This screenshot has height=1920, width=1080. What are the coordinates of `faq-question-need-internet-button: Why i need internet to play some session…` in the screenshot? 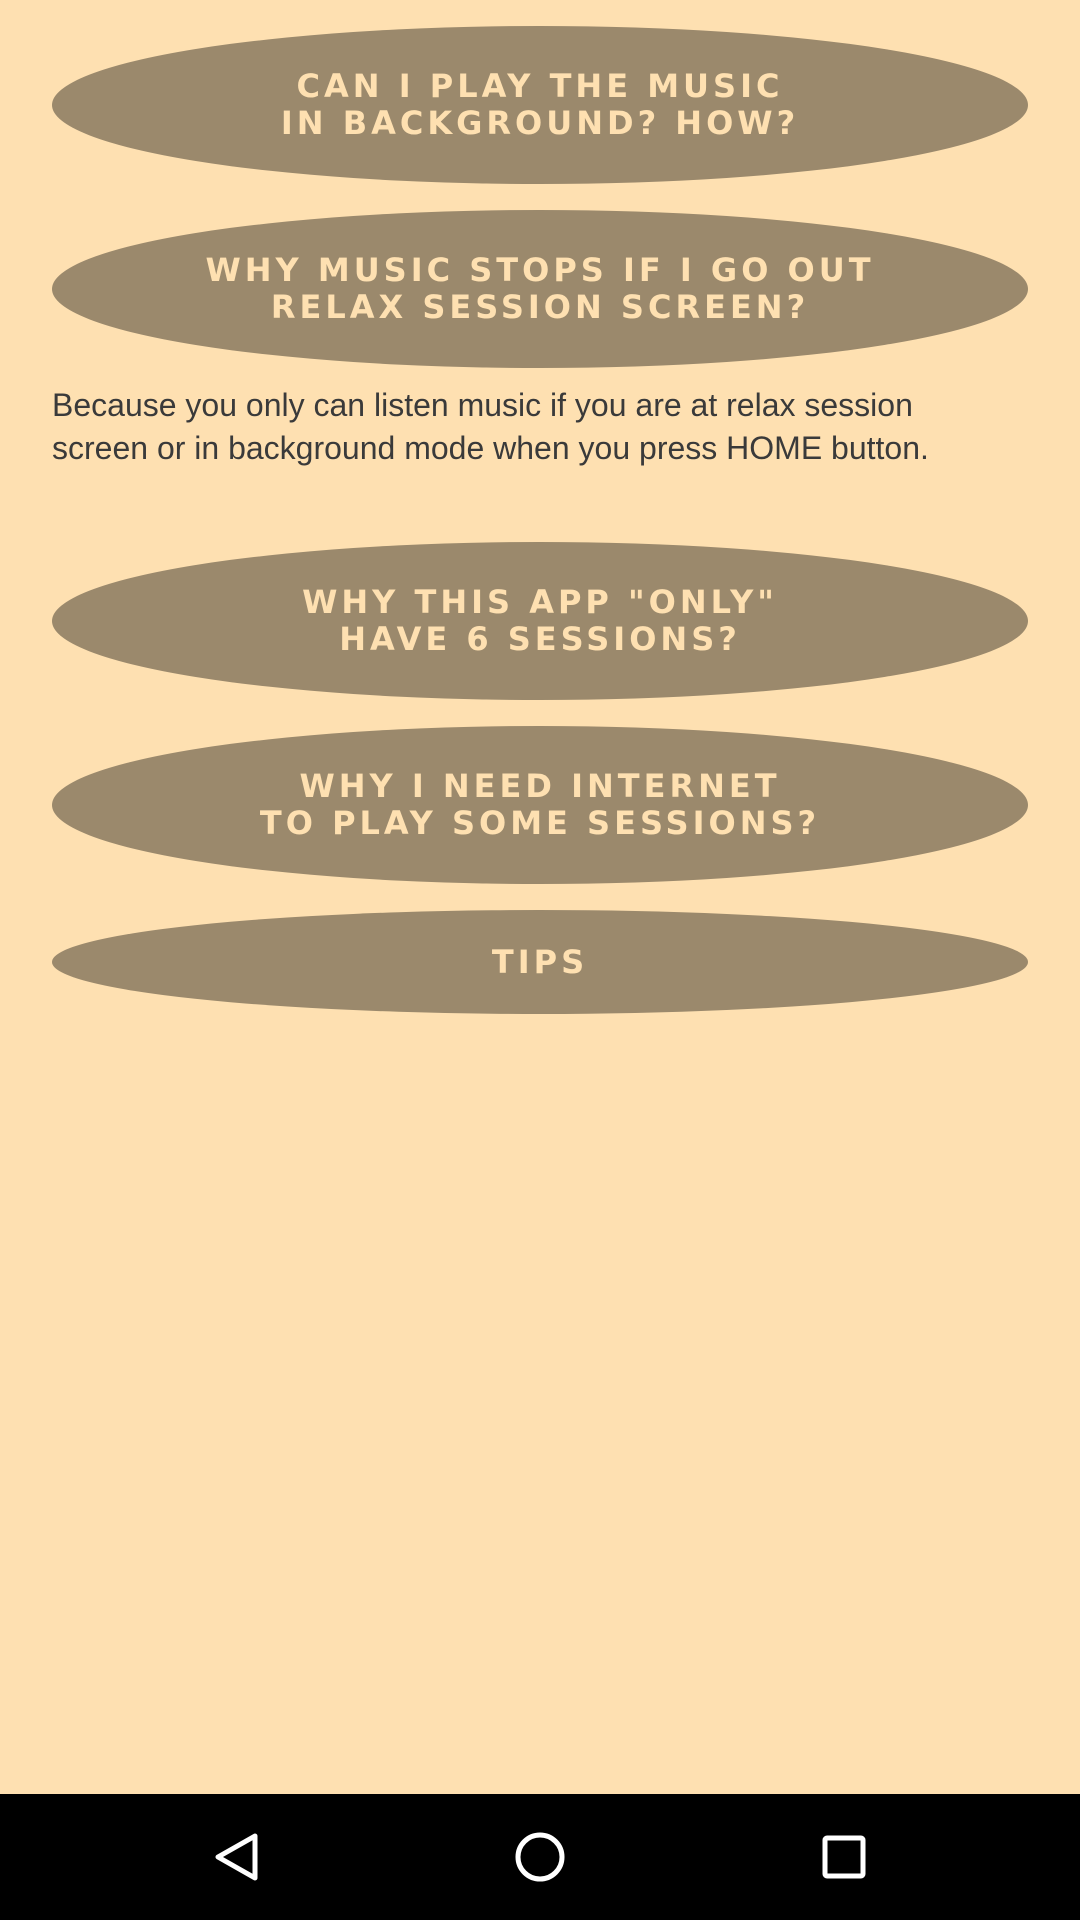 It's located at (540, 805).